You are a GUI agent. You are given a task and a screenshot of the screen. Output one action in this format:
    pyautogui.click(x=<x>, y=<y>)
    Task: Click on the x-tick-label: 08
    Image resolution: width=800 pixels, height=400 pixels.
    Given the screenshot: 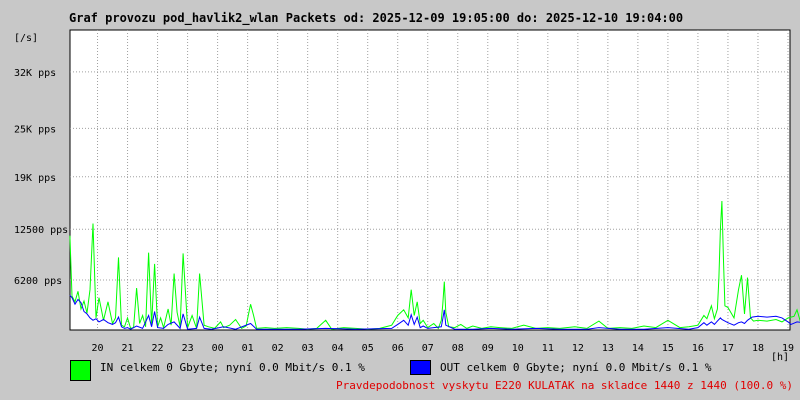 What is the action you would take?
    pyautogui.click(x=458, y=348)
    